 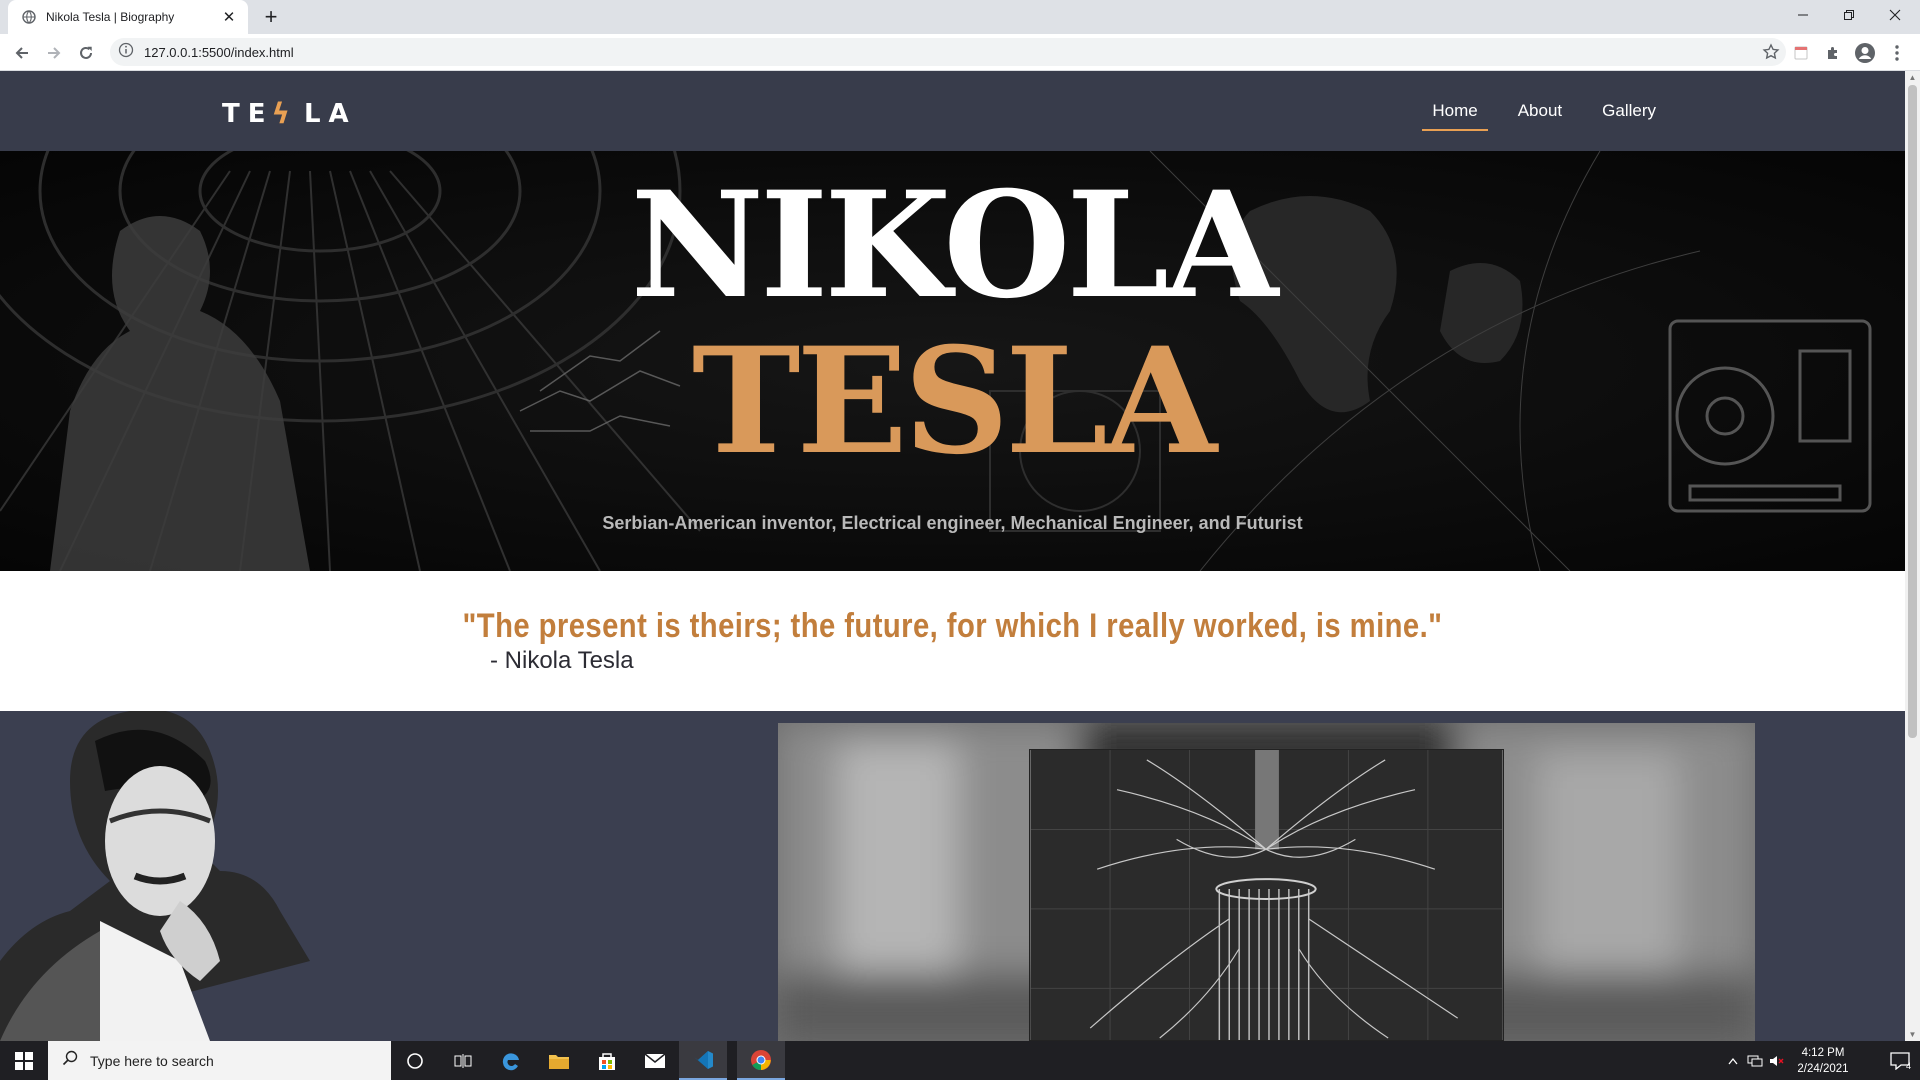 I want to click on logo-text-right: LA, so click(x=330, y=113).